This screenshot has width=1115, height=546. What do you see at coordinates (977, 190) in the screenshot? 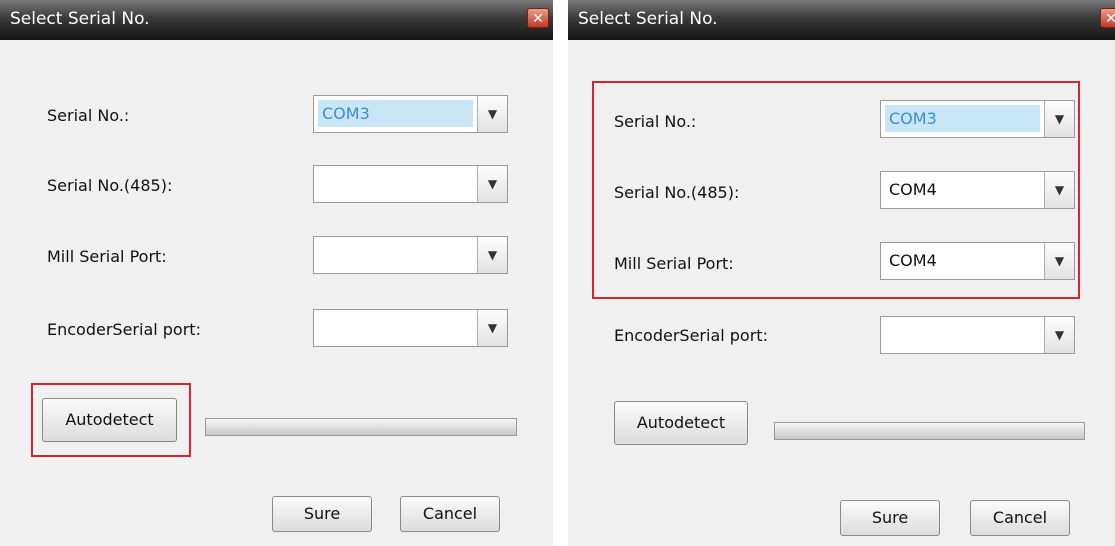
I see `serial-no-485-dropdown: COM4 ▼` at bounding box center [977, 190].